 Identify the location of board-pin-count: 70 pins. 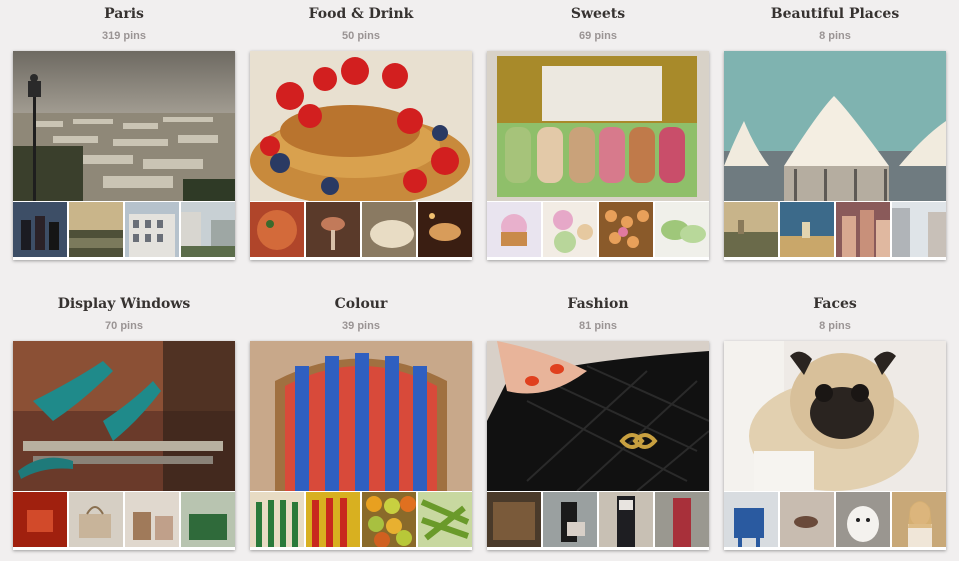
(124, 326).